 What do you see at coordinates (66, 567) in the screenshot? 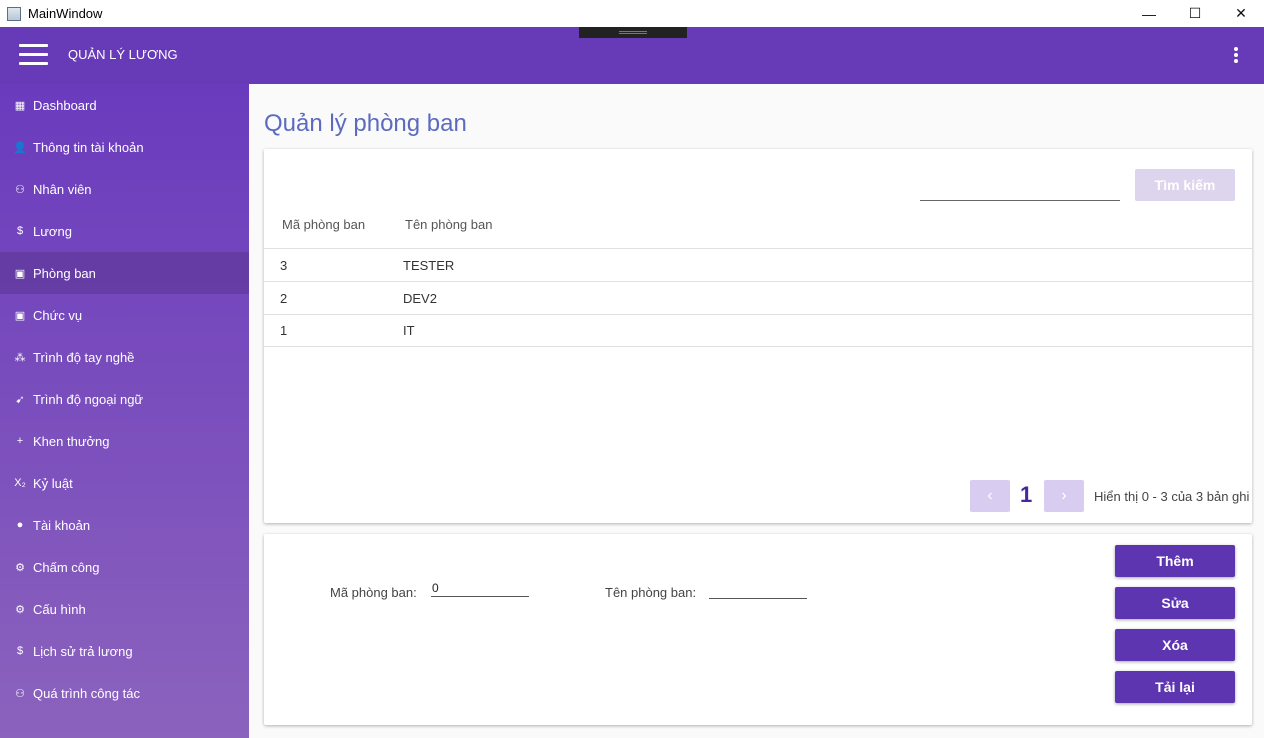
I see `sidebar-item-label: Chấm công` at bounding box center [66, 567].